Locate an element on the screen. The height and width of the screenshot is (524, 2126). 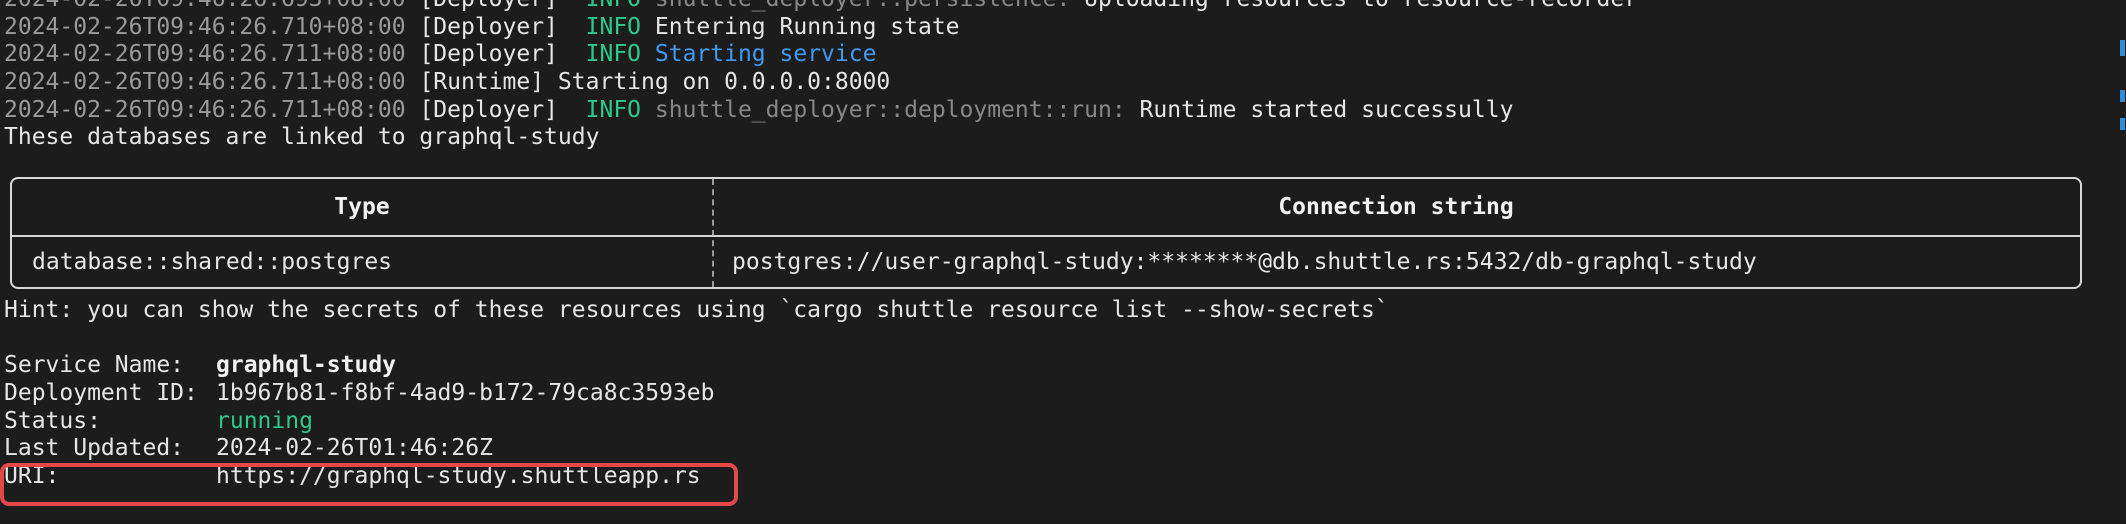
service-name-label: Service Name: is located at coordinates (94, 365).